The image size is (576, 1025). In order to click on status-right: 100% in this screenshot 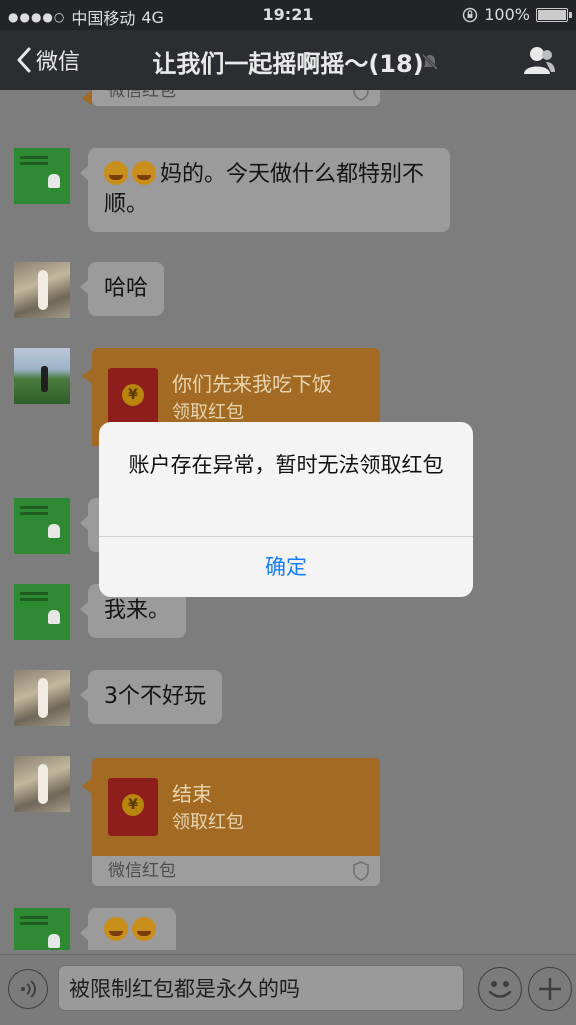, I will do `click(517, 14)`.